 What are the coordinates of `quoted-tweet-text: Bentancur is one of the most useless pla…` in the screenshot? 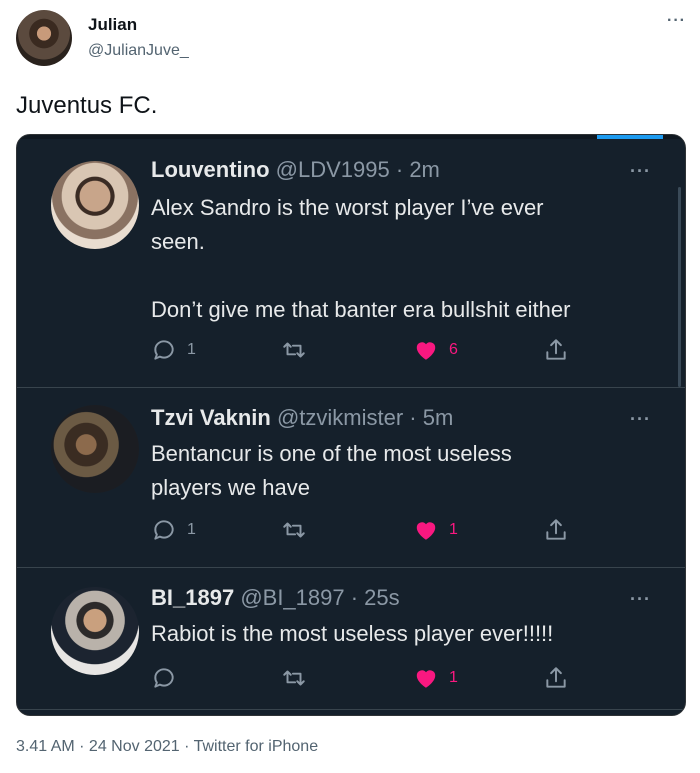 It's located at (331, 470).